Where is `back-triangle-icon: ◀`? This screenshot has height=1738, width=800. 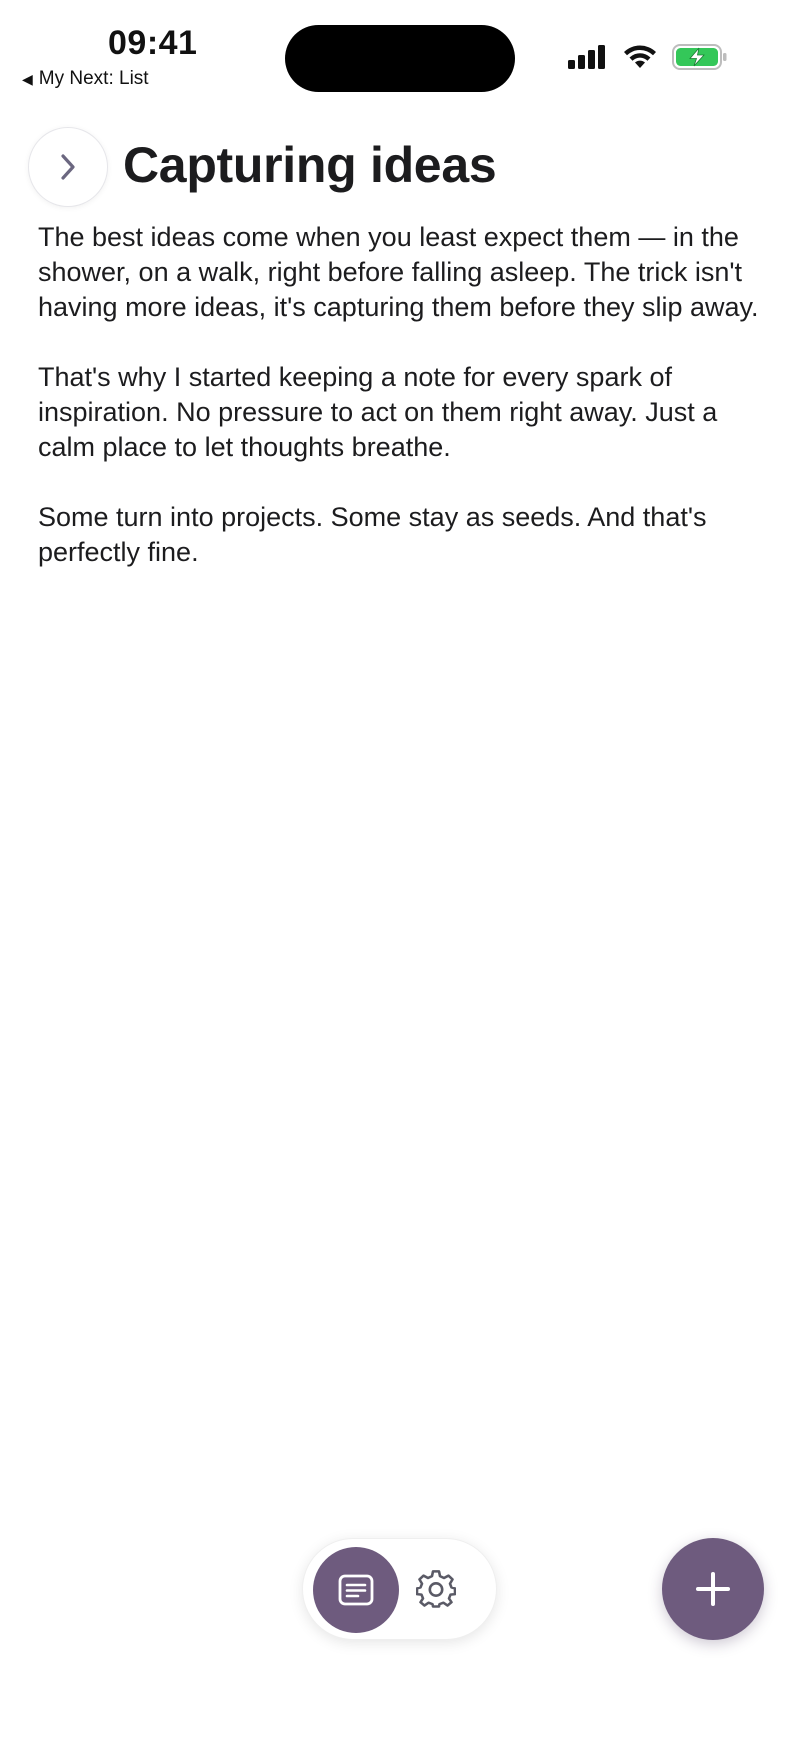 back-triangle-icon: ◀ is located at coordinates (27, 79).